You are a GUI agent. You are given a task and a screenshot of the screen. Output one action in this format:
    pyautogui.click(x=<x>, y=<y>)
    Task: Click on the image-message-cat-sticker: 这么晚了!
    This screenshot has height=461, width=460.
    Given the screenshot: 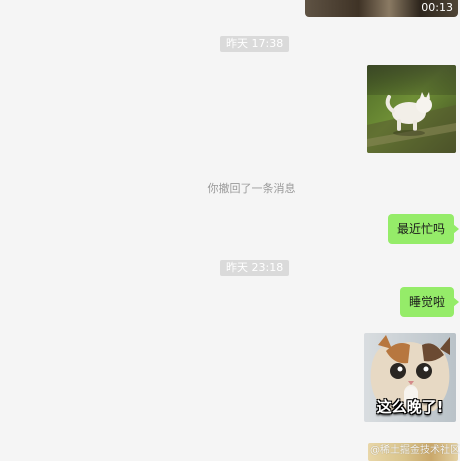 What is the action you would take?
    pyautogui.click(x=410, y=377)
    